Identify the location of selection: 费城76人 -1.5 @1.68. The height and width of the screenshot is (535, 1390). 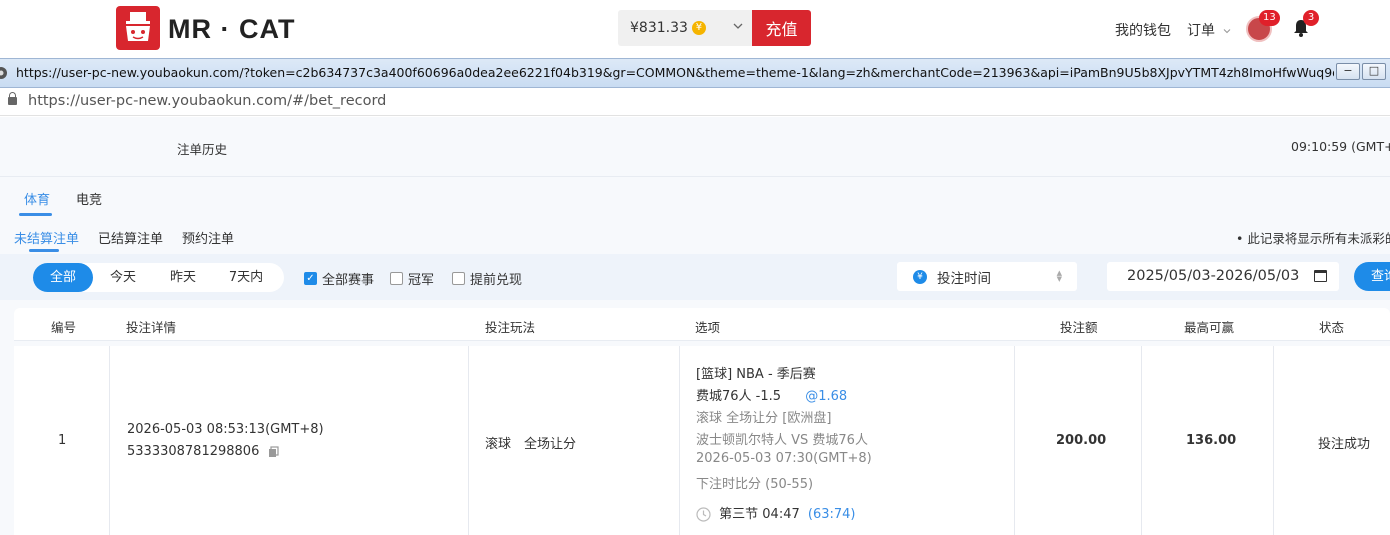
(771, 394).